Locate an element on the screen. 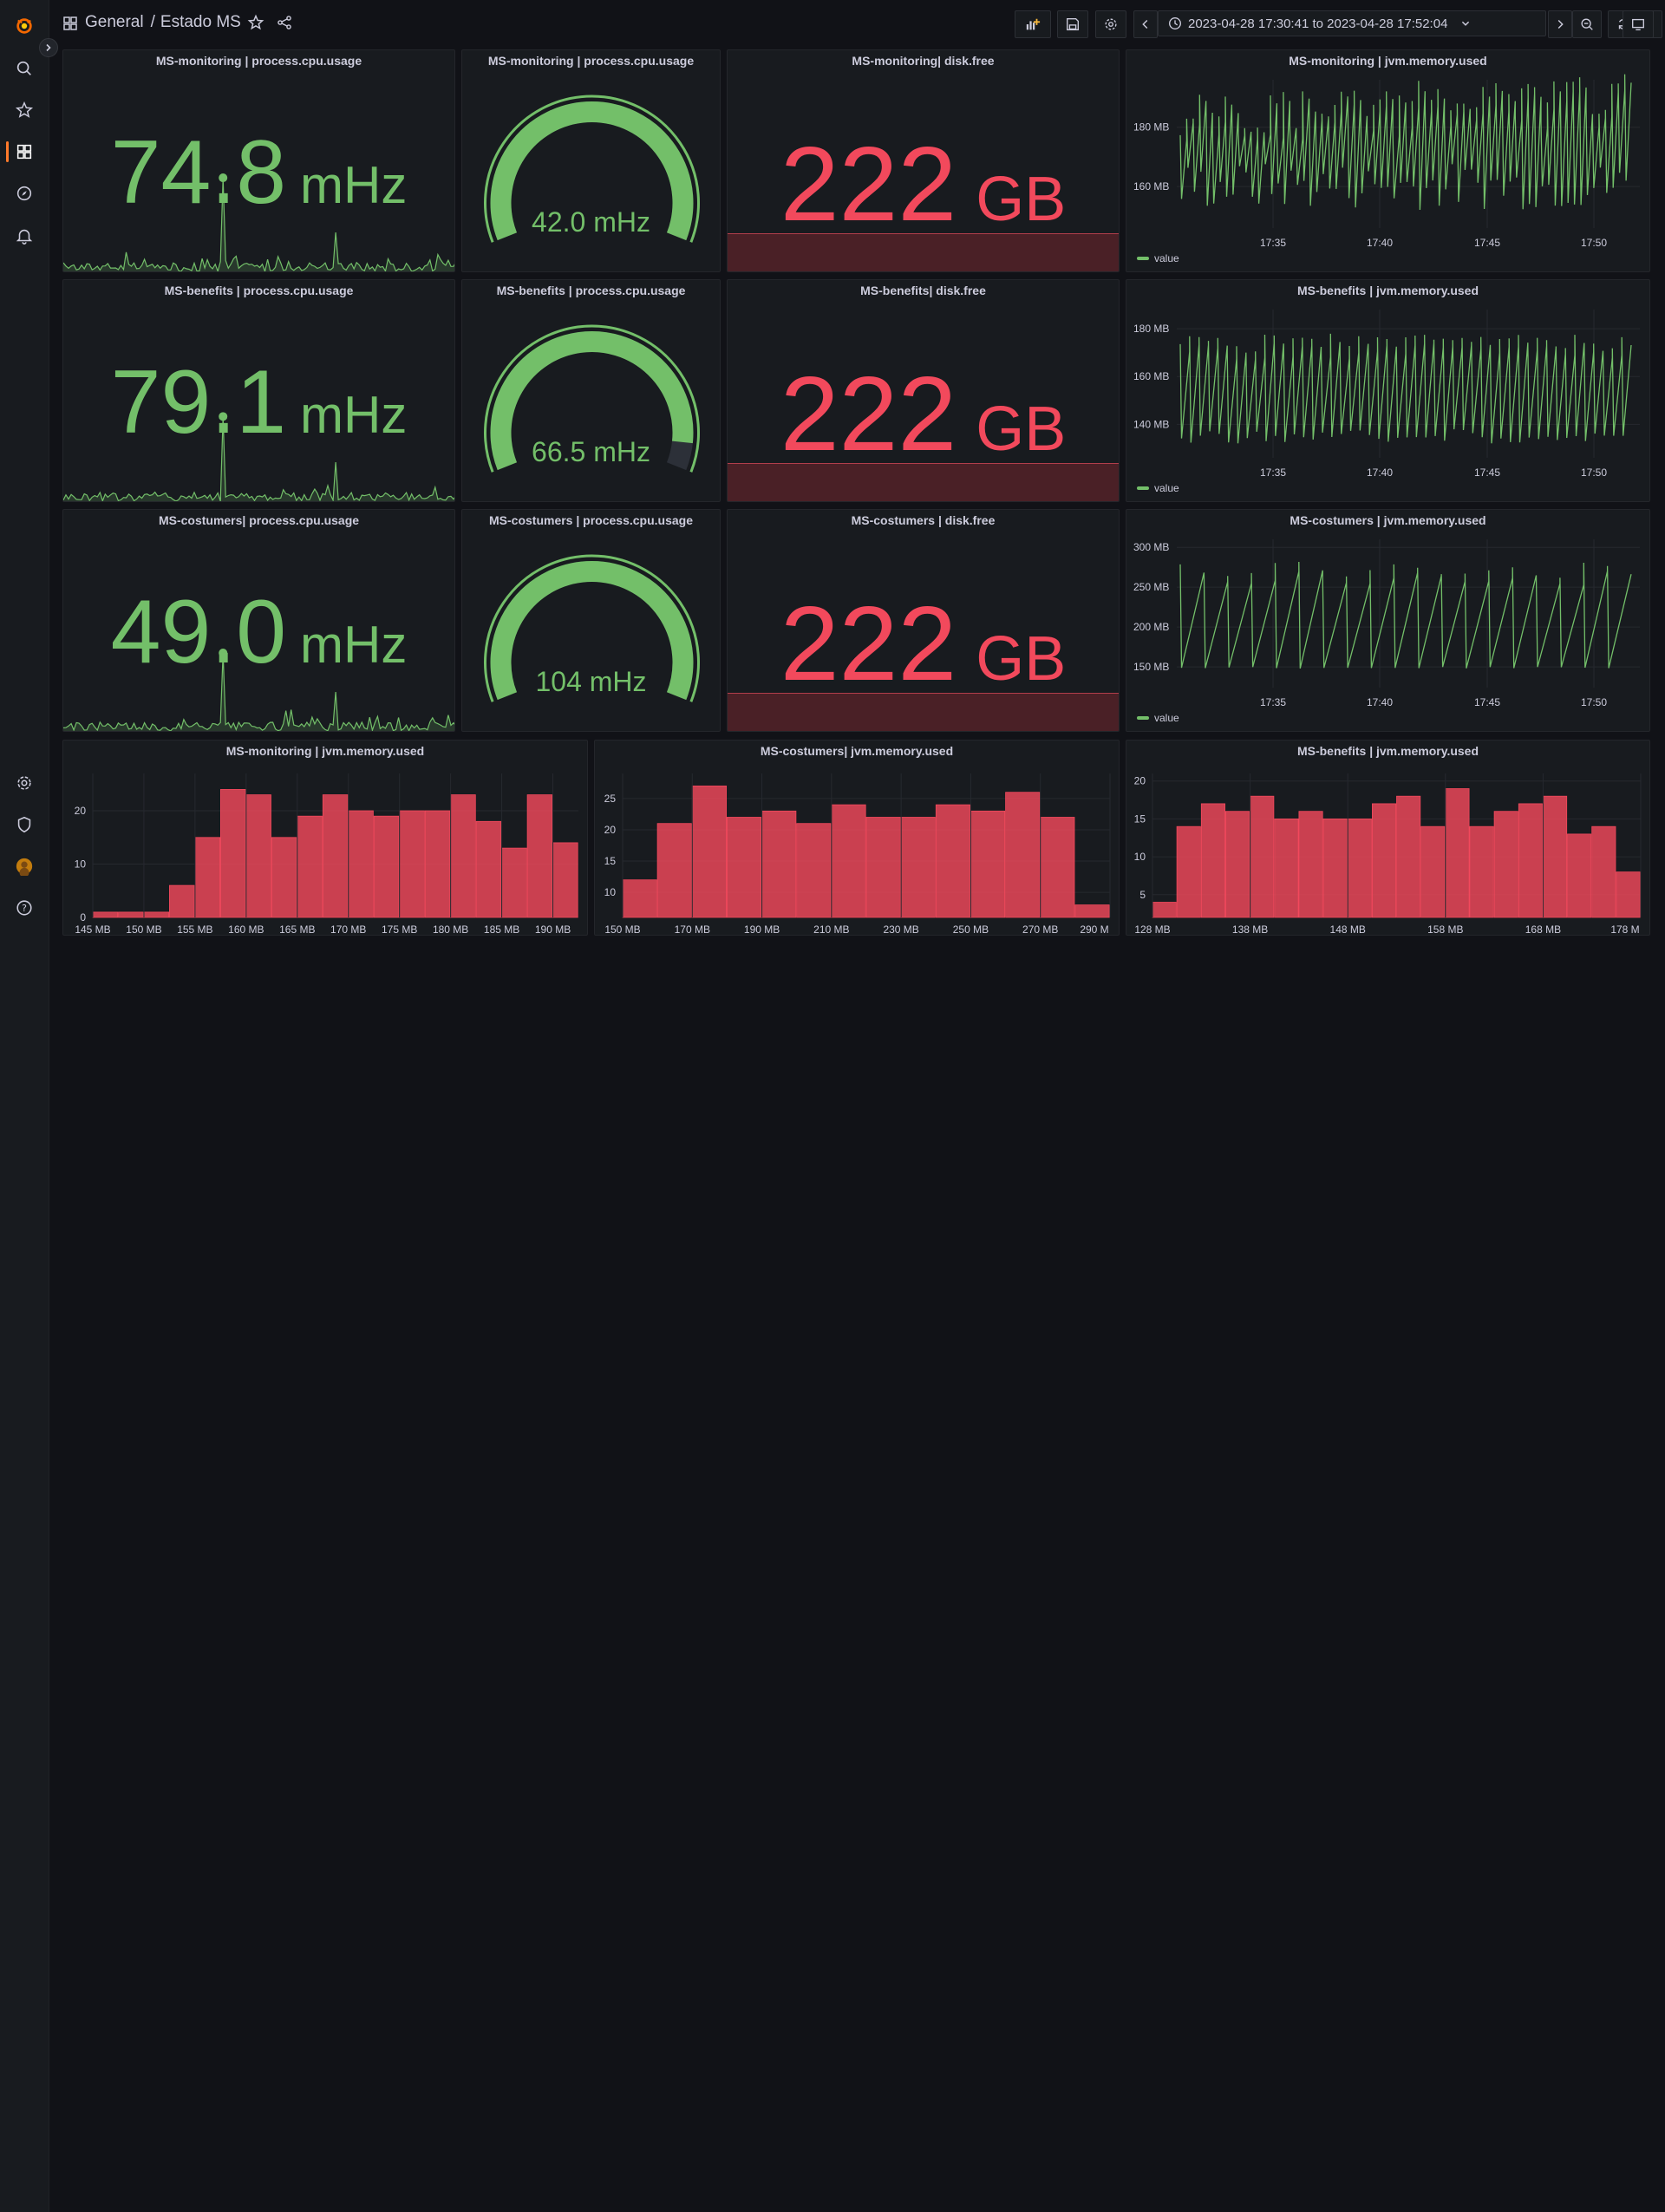 This screenshot has width=1665, height=2212. x-tick-label: 250 MB is located at coordinates (971, 929).